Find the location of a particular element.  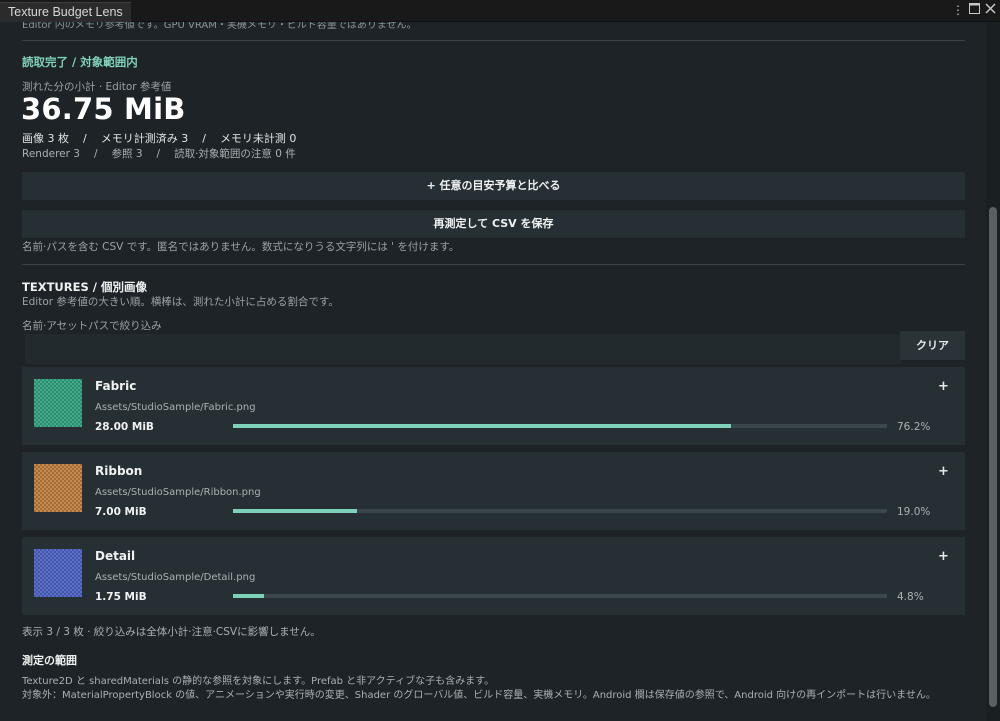

textures-subtitle: Editor 参考値の大きい順。横棒は、測れた小計に占める割合です。 is located at coordinates (180, 302).